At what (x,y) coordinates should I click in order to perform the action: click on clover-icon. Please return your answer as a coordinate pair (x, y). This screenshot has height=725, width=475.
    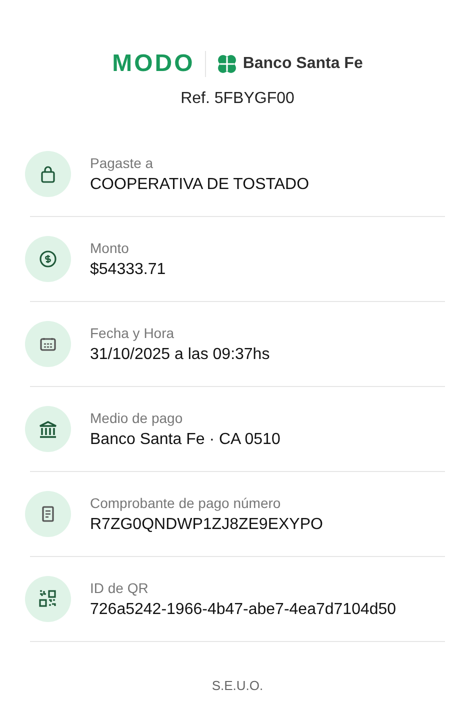
    Looking at the image, I should click on (227, 64).